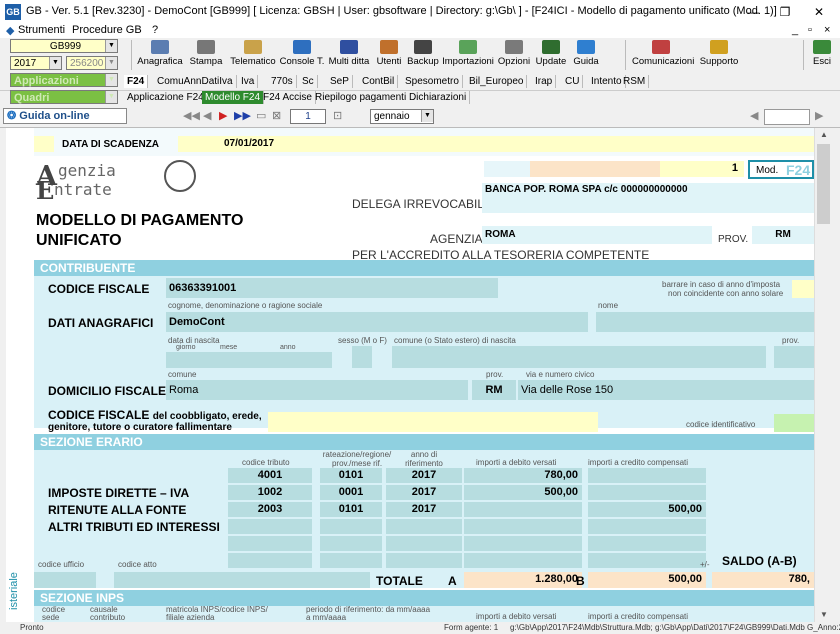 This screenshot has height=634, width=840. What do you see at coordinates (206, 55) in the screenshot?
I see `stampa-button: Stampa` at bounding box center [206, 55].